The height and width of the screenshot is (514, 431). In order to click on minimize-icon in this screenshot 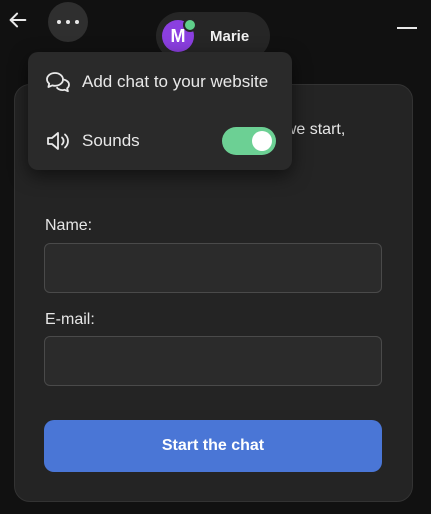, I will do `click(407, 28)`.